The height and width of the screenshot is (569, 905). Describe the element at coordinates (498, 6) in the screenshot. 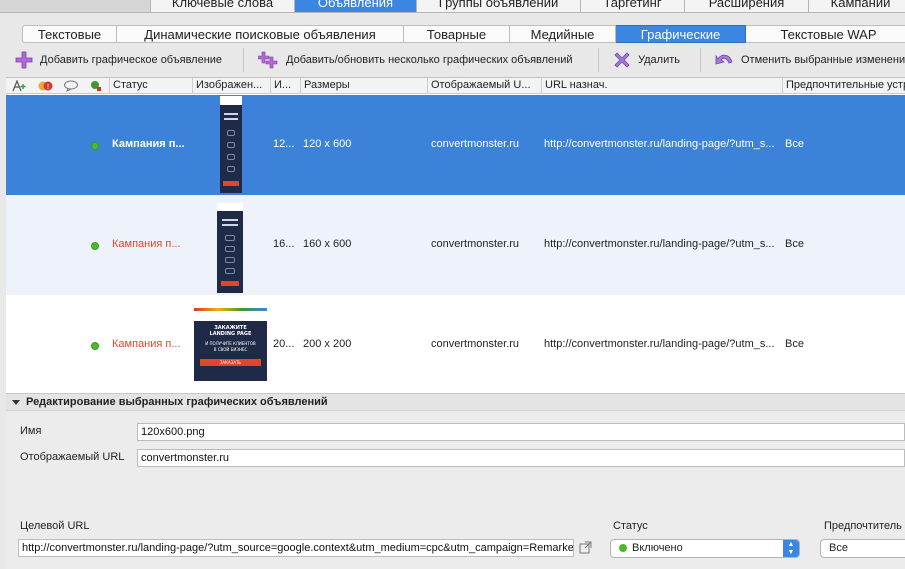

I see `tab-ad-groups: Группы объявлений` at that location.